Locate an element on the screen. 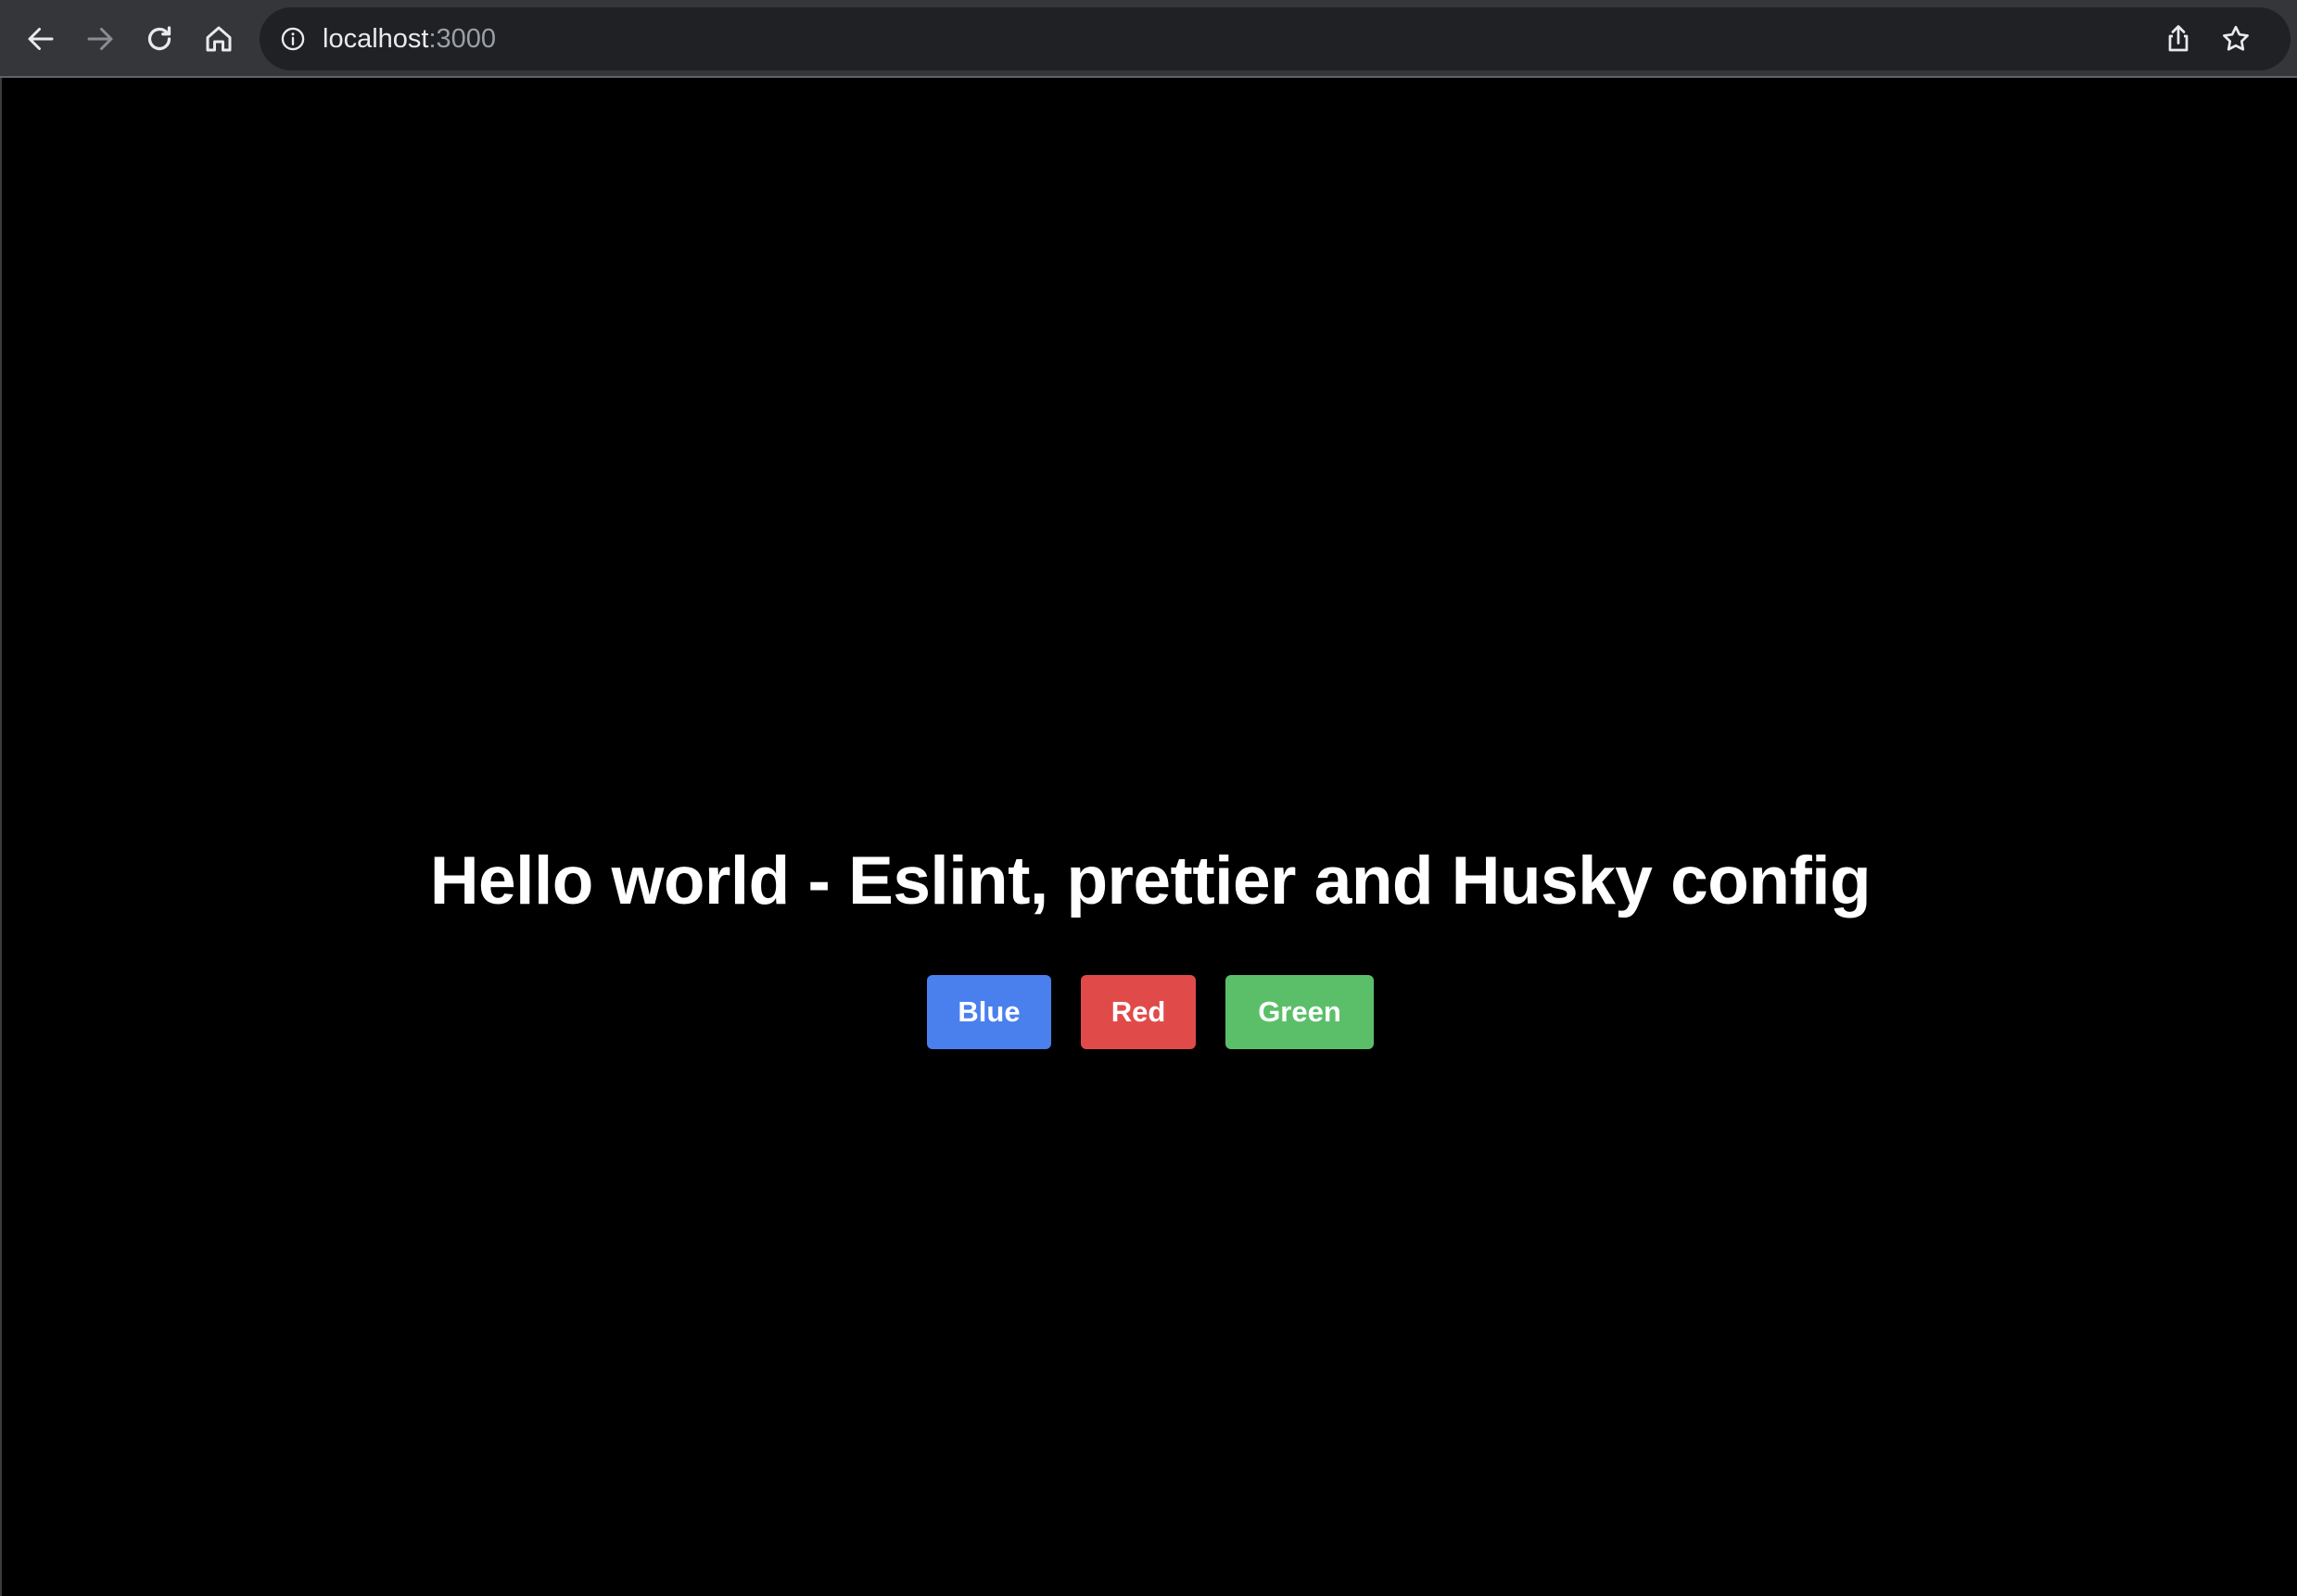 Image resolution: width=2297 pixels, height=1596 pixels. home-button is located at coordinates (219, 39).